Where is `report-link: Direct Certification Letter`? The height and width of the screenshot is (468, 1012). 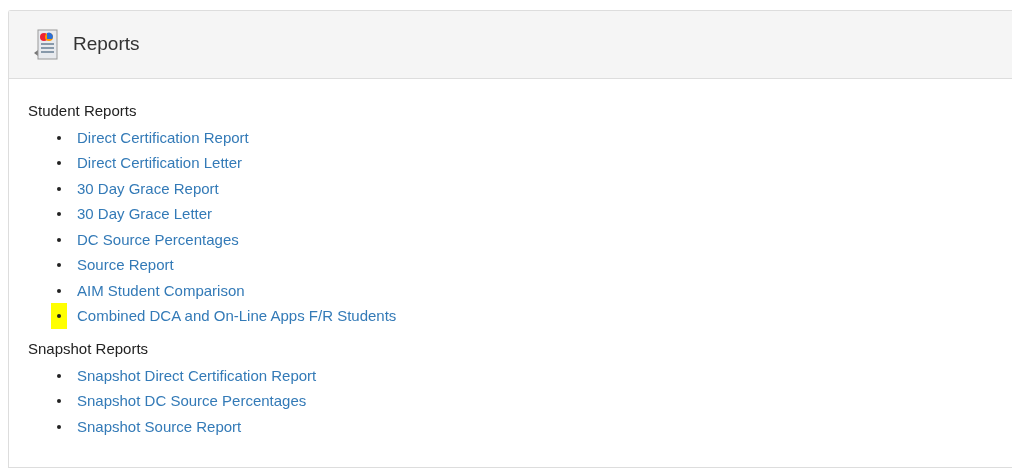 report-link: Direct Certification Letter is located at coordinates (160, 163).